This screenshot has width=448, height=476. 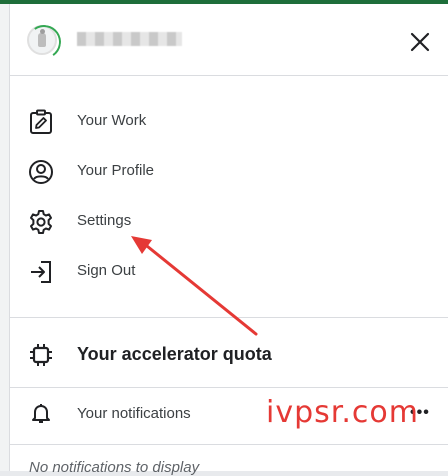 What do you see at coordinates (41, 355) in the screenshot?
I see `chip-icon` at bounding box center [41, 355].